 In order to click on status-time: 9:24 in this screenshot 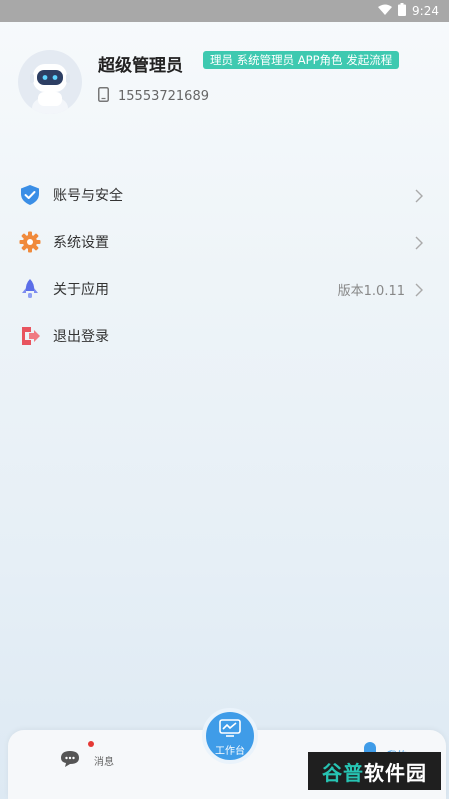, I will do `click(425, 11)`.